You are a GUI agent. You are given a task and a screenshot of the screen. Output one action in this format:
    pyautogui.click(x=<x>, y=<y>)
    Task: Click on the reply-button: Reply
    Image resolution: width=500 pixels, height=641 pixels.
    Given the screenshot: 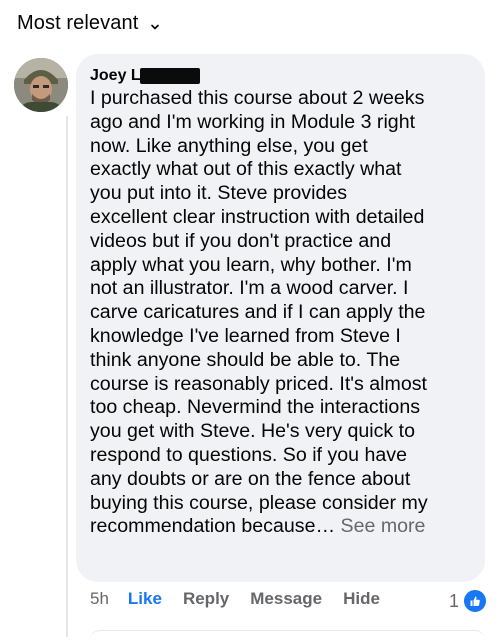 What is the action you would take?
    pyautogui.click(x=206, y=599)
    